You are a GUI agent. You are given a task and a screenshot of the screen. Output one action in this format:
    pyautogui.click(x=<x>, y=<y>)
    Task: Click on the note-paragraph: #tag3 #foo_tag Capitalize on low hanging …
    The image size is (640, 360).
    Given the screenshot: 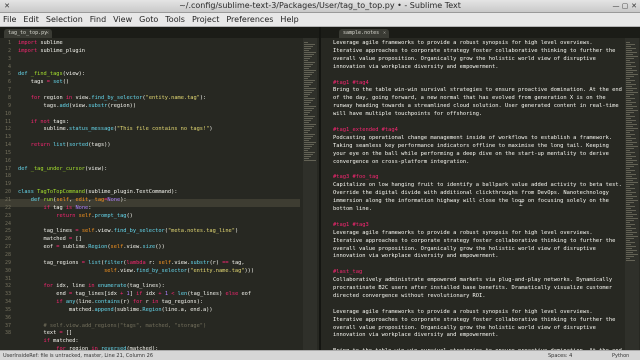 What is the action you would take?
    pyautogui.click(x=478, y=194)
    